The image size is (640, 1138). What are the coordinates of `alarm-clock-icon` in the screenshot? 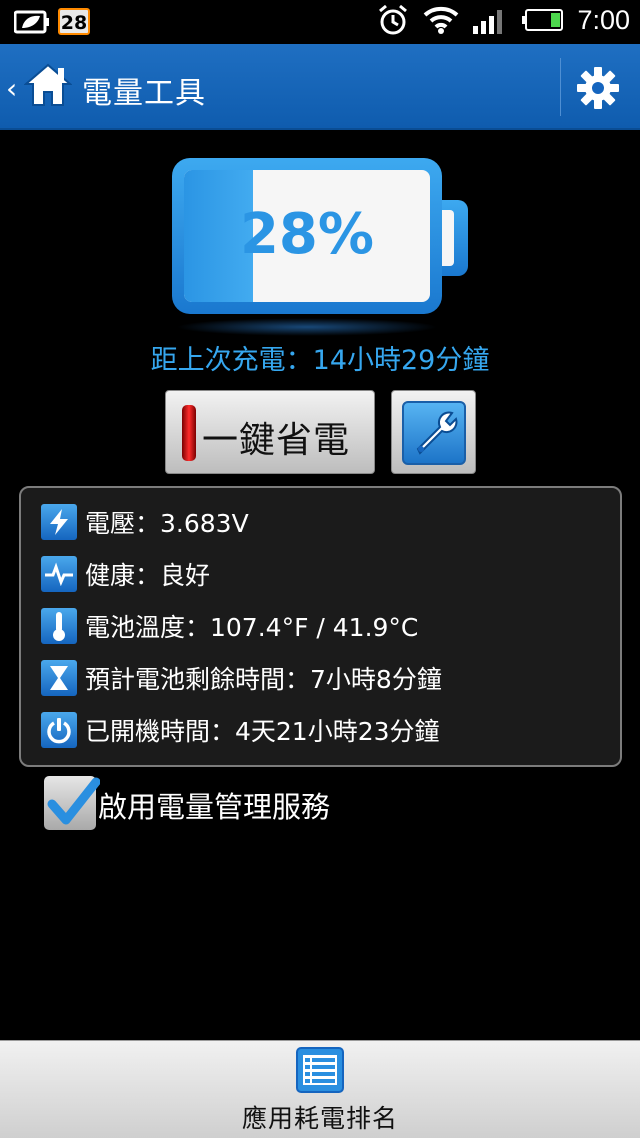 It's located at (393, 19).